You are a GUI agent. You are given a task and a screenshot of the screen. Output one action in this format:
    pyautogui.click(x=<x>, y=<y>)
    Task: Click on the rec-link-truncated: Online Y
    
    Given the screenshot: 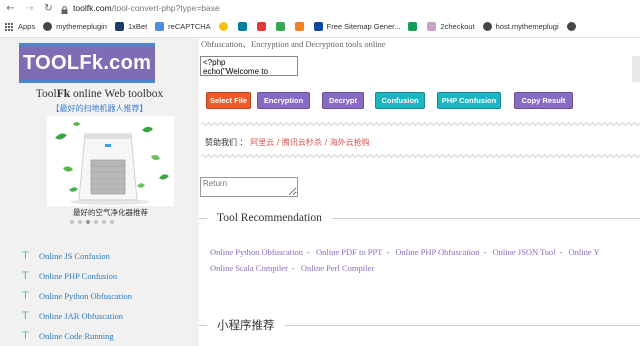 What is the action you would take?
    pyautogui.click(x=584, y=252)
    